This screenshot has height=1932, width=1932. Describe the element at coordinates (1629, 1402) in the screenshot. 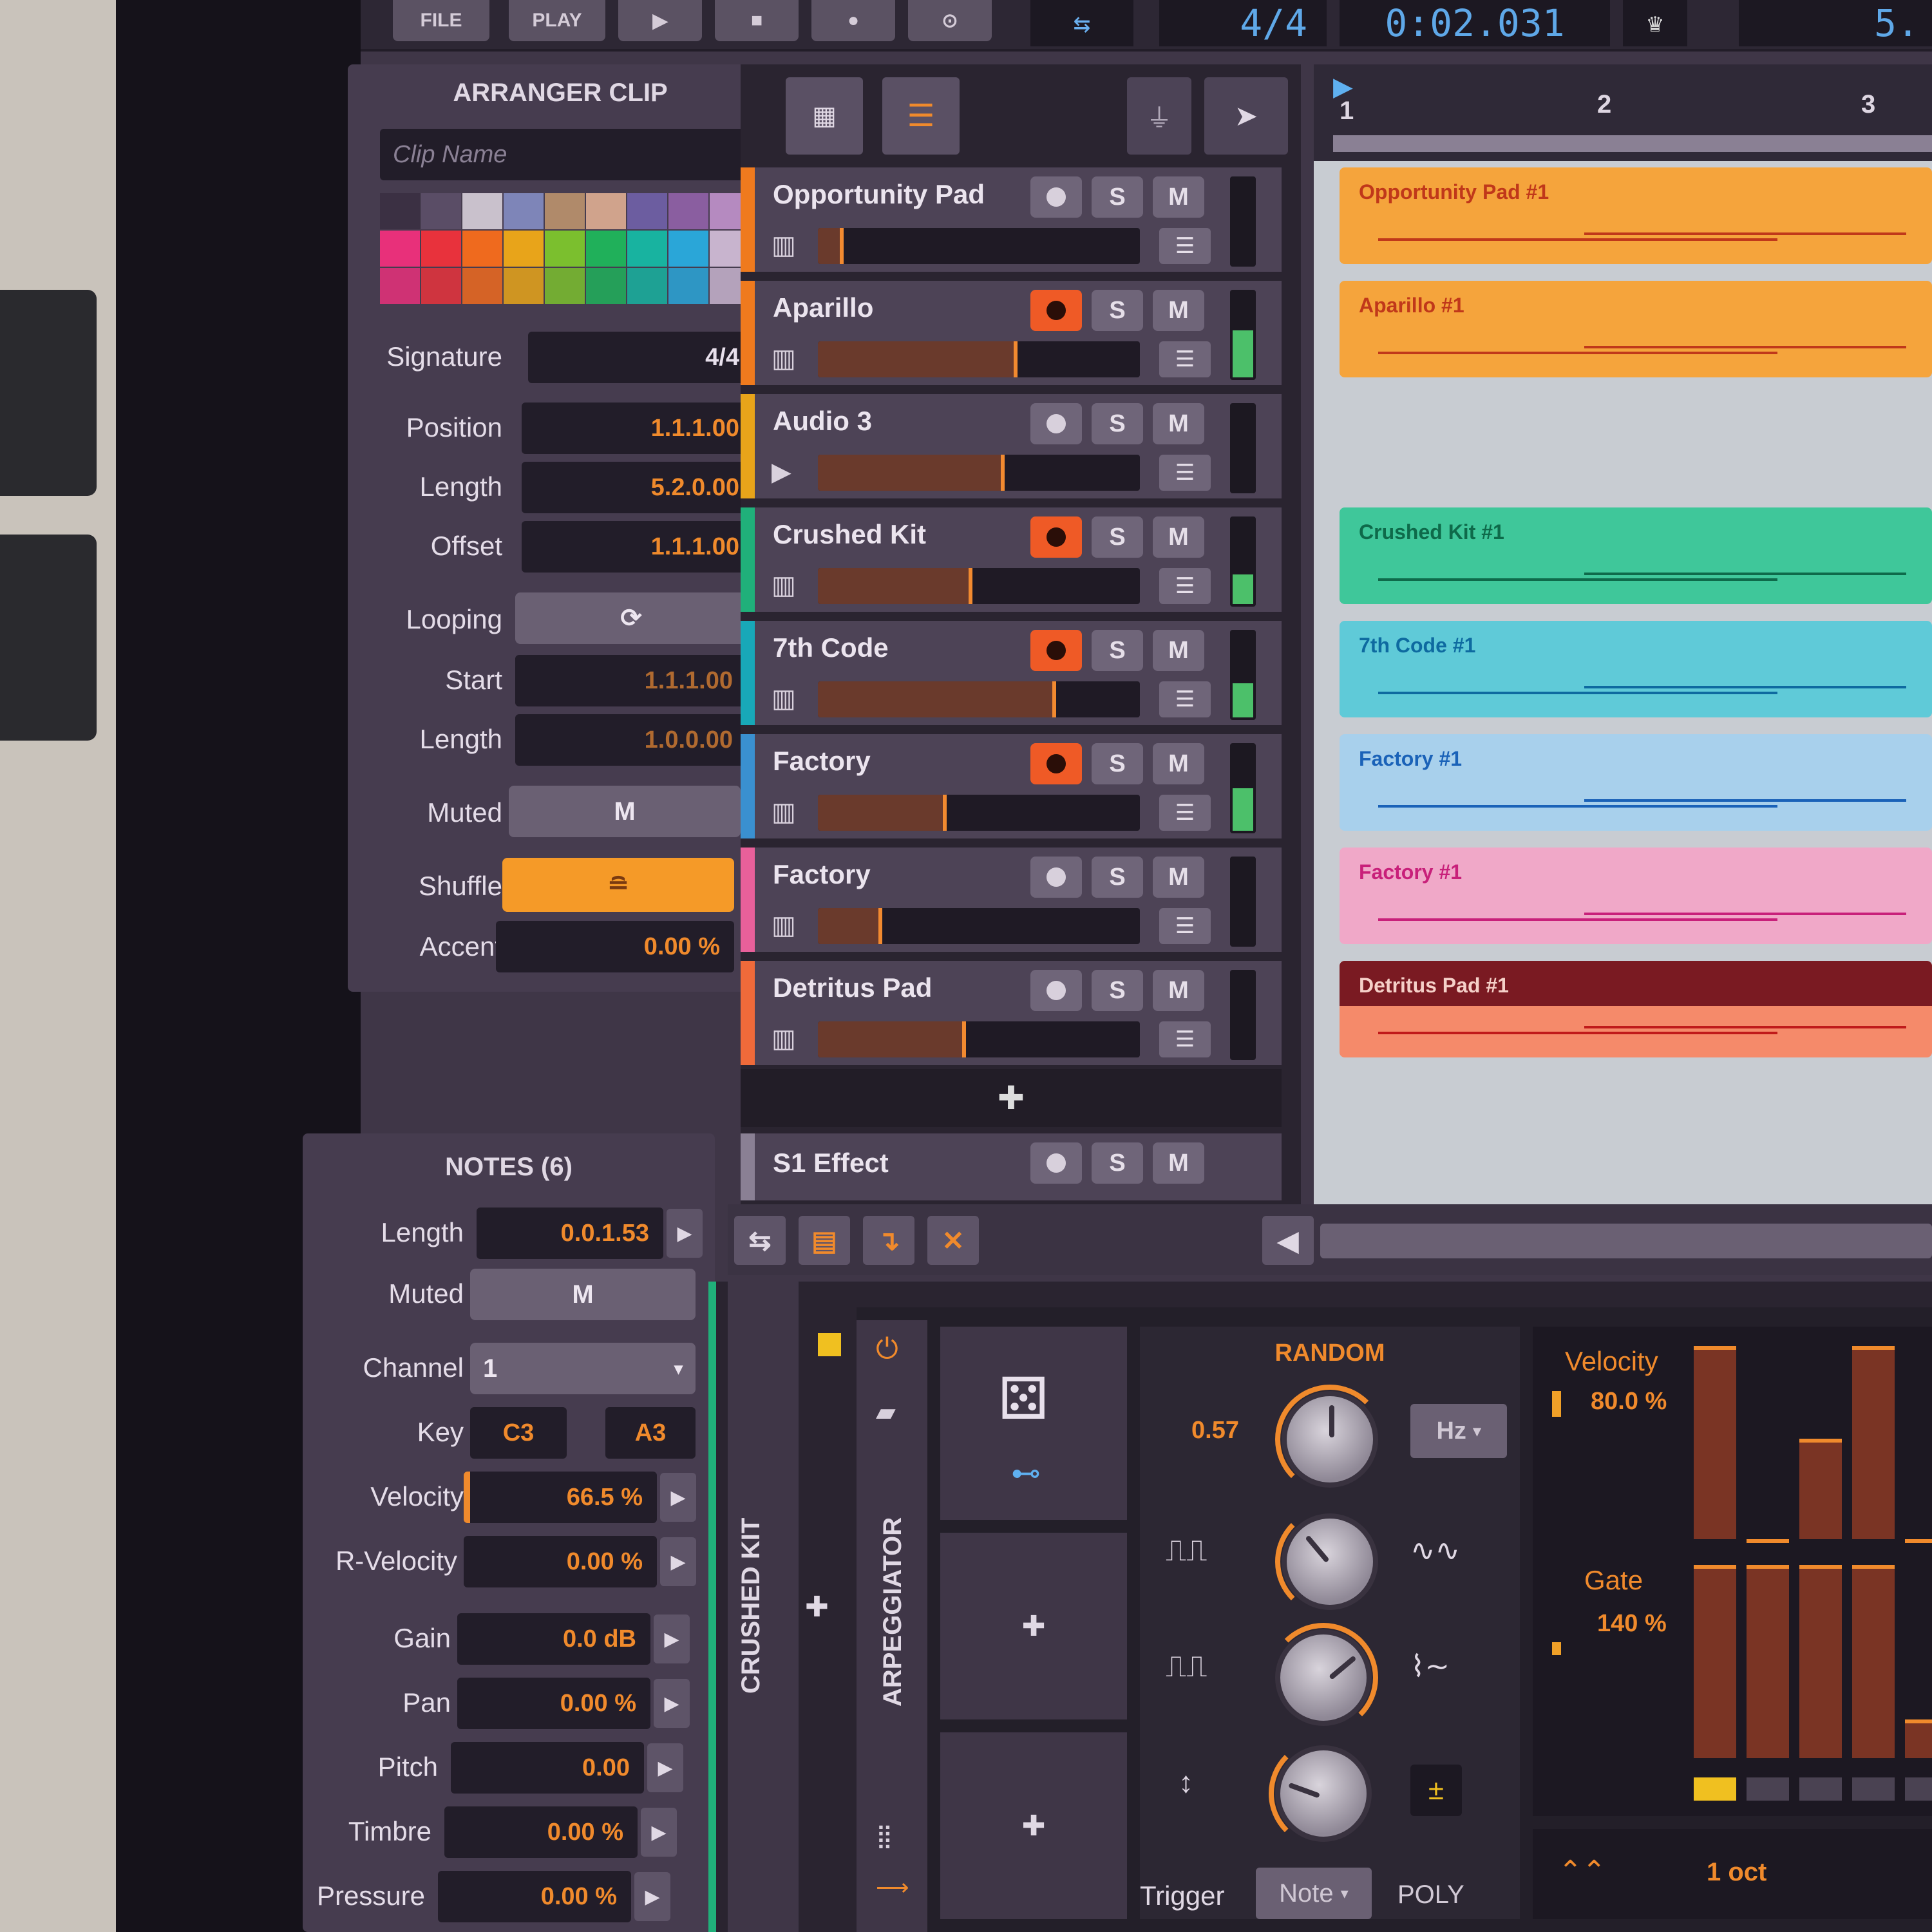

I see `step-velocity-value: 80.0 %` at that location.